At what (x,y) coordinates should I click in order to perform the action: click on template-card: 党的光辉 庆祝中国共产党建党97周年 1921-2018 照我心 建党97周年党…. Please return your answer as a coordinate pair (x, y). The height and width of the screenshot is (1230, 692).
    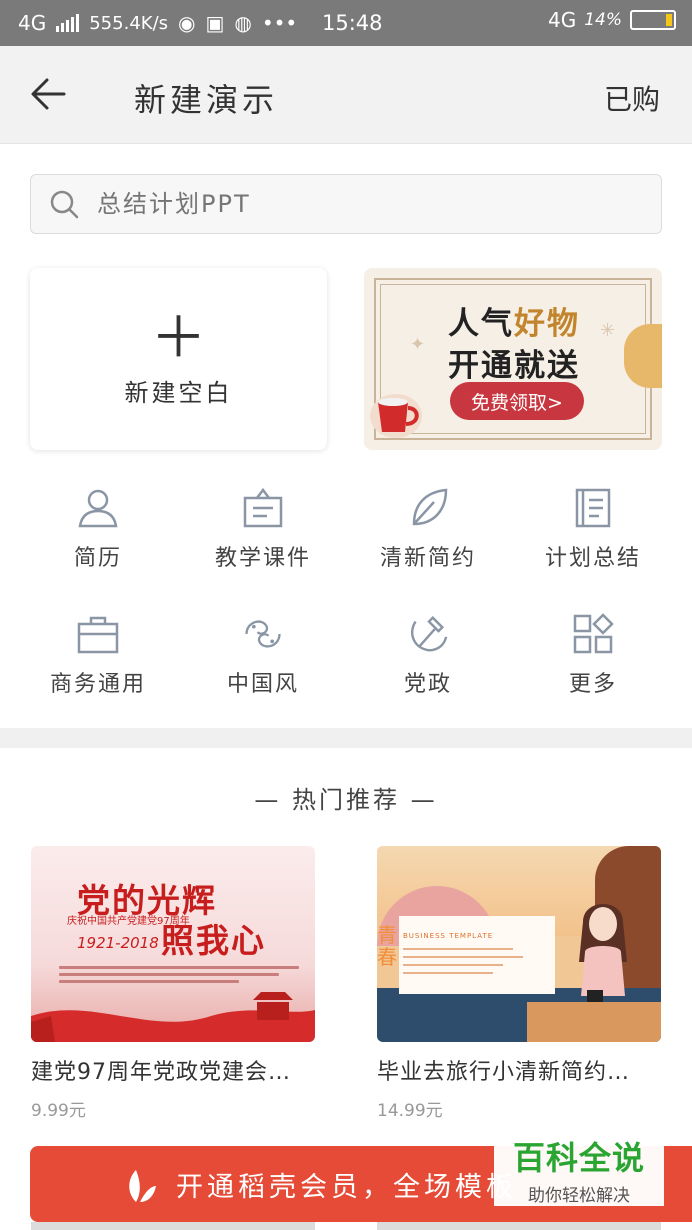
    Looking at the image, I should click on (173, 983).